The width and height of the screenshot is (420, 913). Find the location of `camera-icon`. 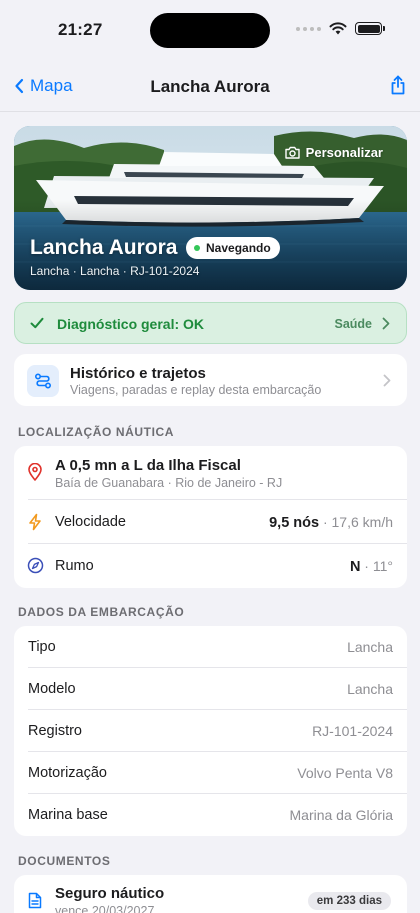

camera-icon is located at coordinates (292, 152).